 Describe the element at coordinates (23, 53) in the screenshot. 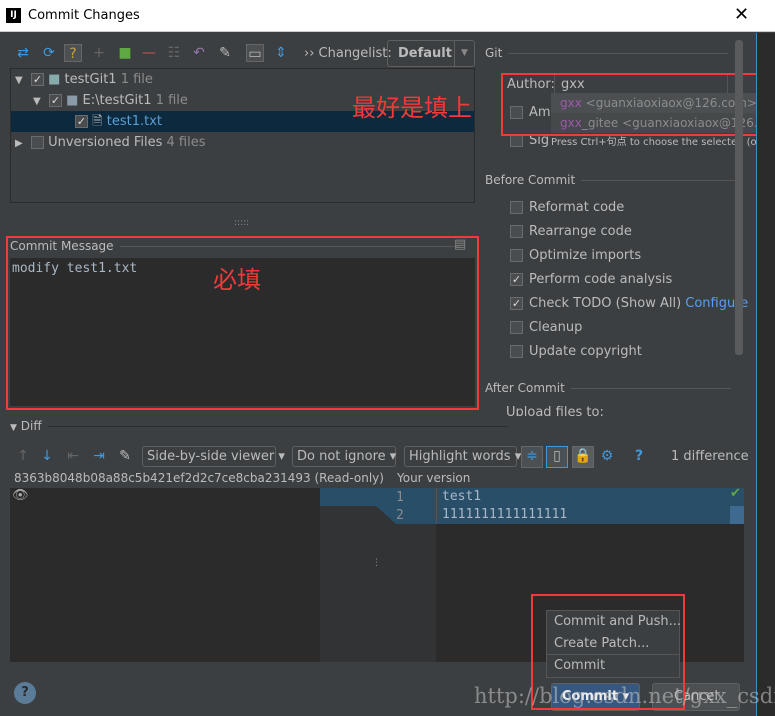

I see `diff-icon: ⇄` at that location.